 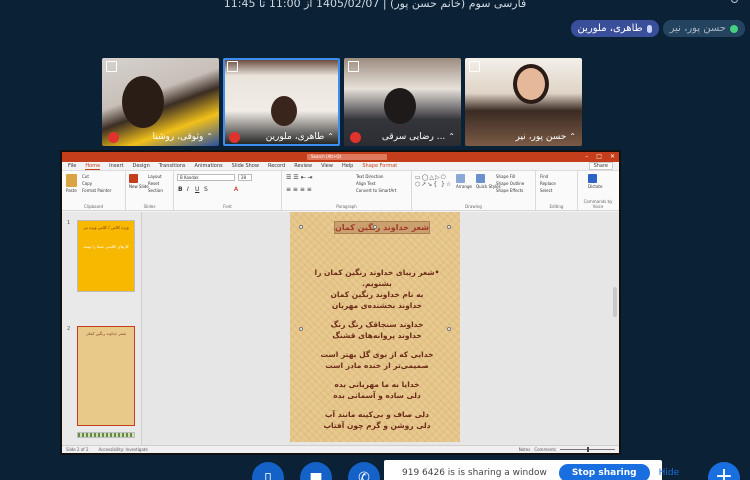 What do you see at coordinates (93, 166) in the screenshot?
I see `tab-home: Home` at bounding box center [93, 166].